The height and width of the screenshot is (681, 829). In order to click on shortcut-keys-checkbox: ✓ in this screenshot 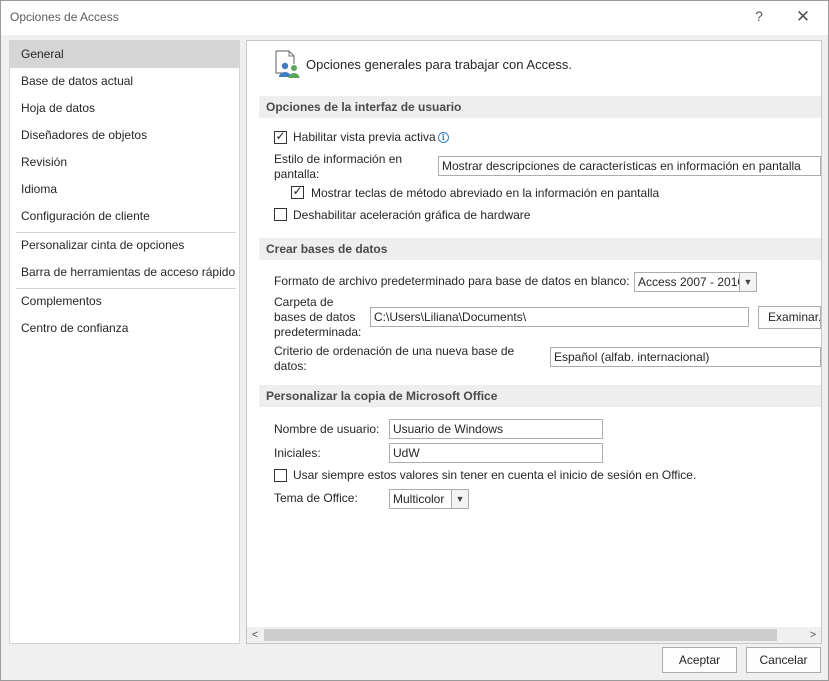, I will do `click(297, 191)`.